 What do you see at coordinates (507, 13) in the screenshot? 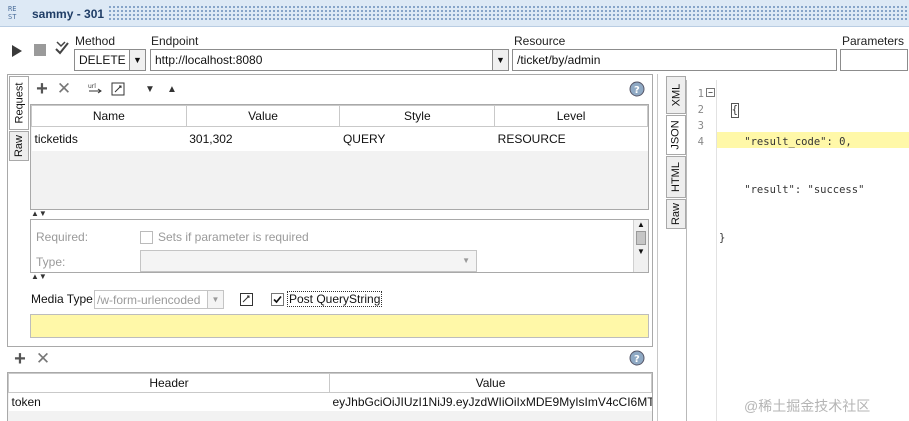
I see `title-bar-pattern` at bounding box center [507, 13].